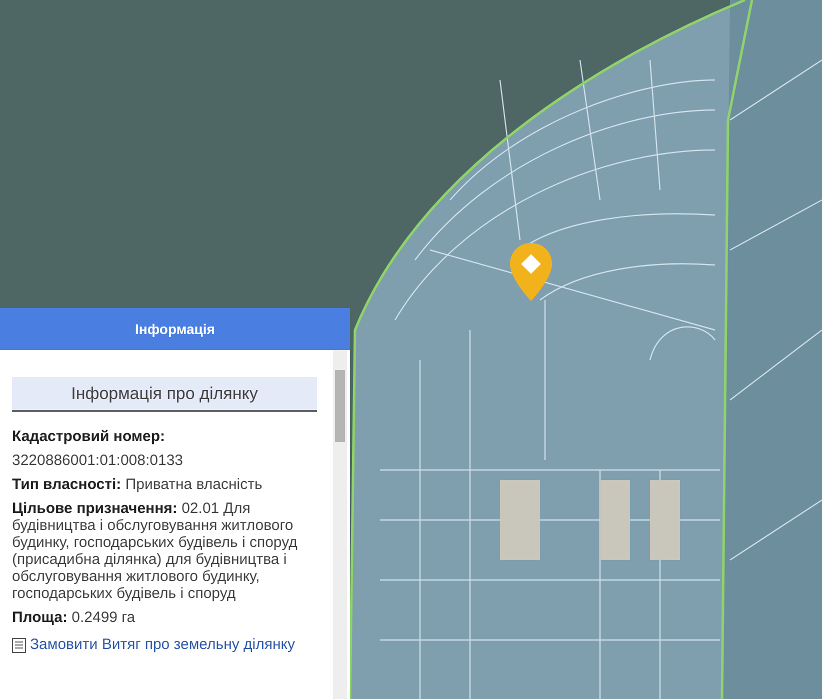 Image resolution: width=822 pixels, height=699 pixels. What do you see at coordinates (155, 551) in the screenshot?
I see `field-text: Цільове призначення: 02.01 Для будівництва і обслуговування житлового будинку, господарських будівель і споруд (присадибна ділянка) для будівництва і обслуговування житлового будинку, господарських будівель і споруд` at bounding box center [155, 551].